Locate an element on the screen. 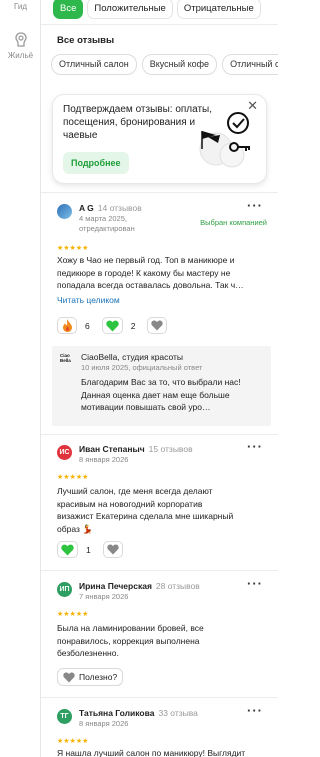 This screenshot has height=757, width=320. review-filter-tabs: Все Положительные Отрицательные is located at coordinates (157, 9).